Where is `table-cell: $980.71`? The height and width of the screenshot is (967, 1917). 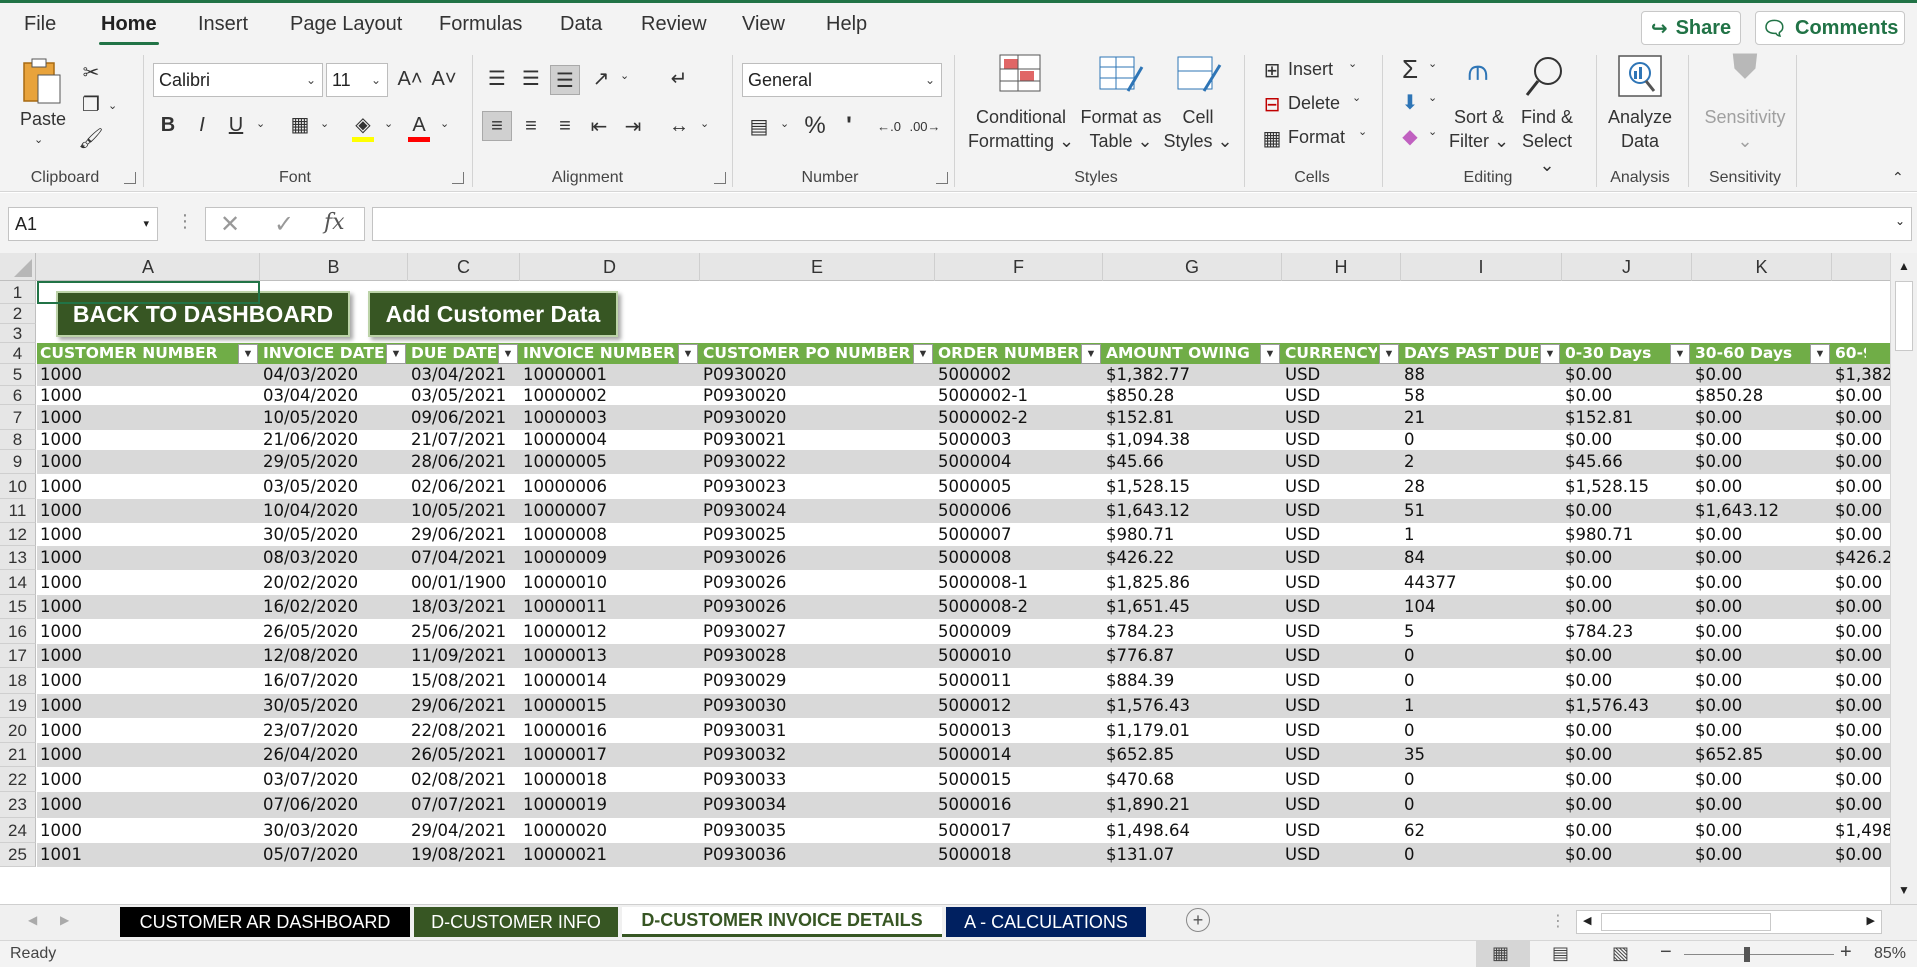
table-cell: $980.71 is located at coordinates (1192, 534).